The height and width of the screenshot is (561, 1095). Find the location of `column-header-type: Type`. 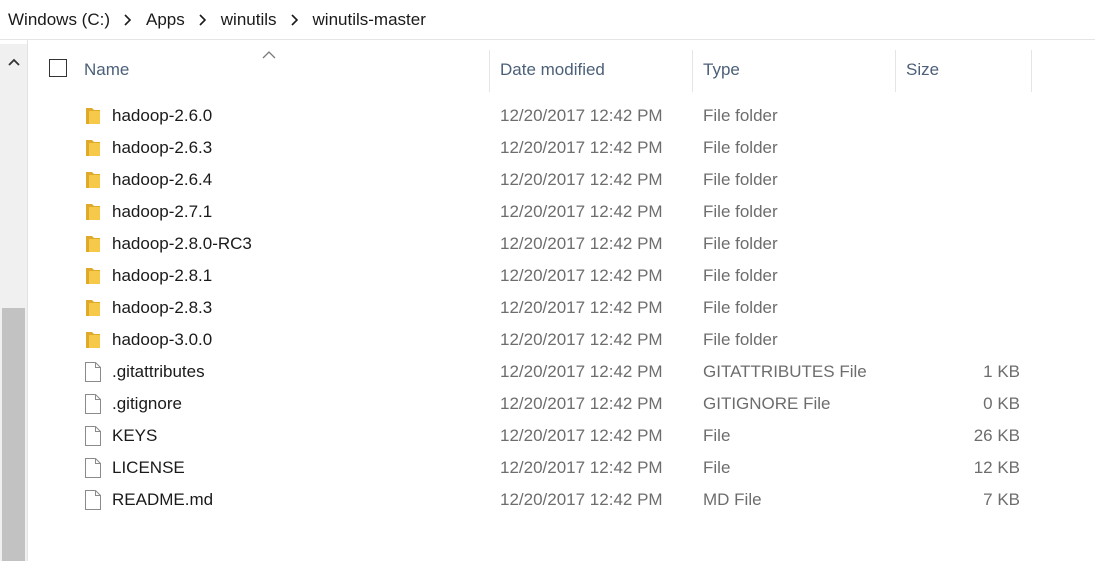

column-header-type: Type is located at coordinates (799, 70).